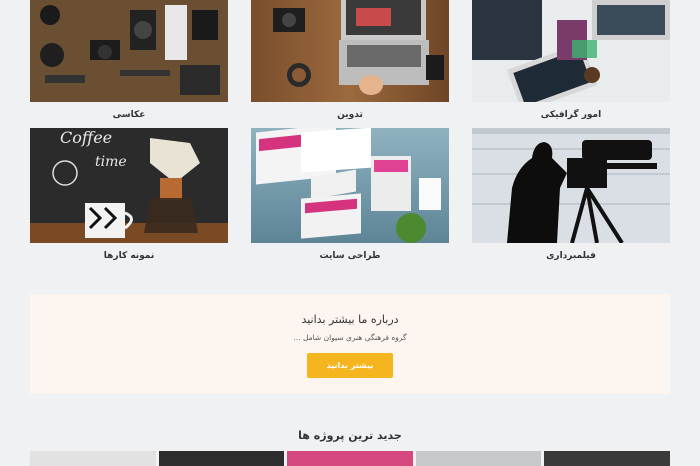 The image size is (700, 466). Describe the element at coordinates (571, 115) in the screenshot. I see `card-label: امور گرافیکی` at that location.